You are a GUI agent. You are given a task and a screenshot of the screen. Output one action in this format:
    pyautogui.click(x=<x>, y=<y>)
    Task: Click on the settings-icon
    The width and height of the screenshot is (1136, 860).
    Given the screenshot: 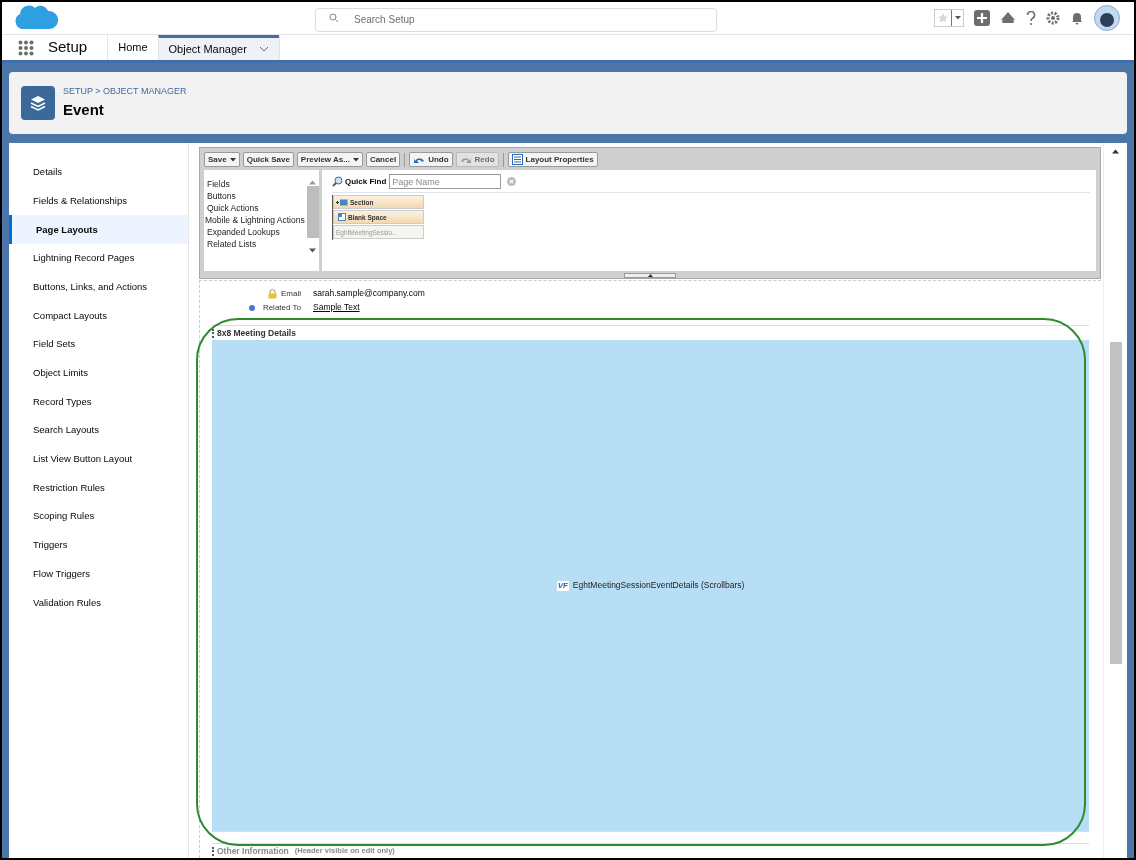 What is the action you would take?
    pyautogui.click(x=1053, y=18)
    